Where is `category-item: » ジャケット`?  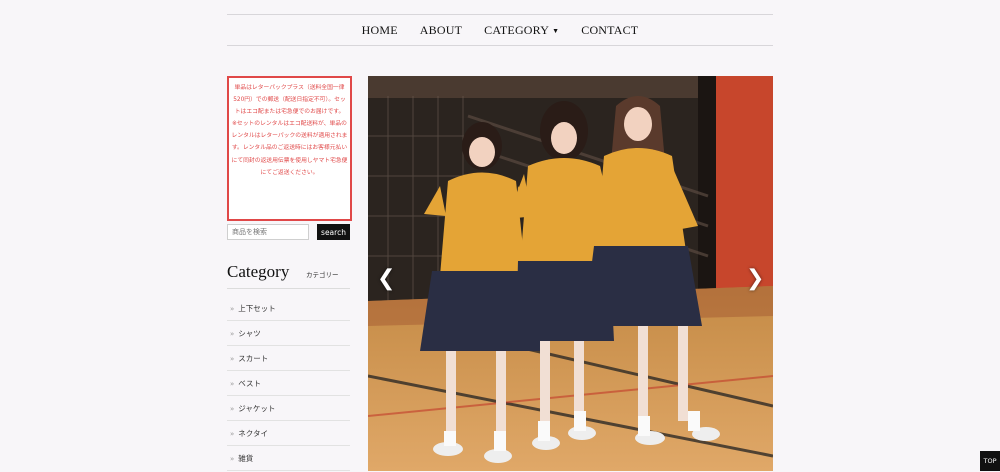
category-item: » ジャケット is located at coordinates (288, 409).